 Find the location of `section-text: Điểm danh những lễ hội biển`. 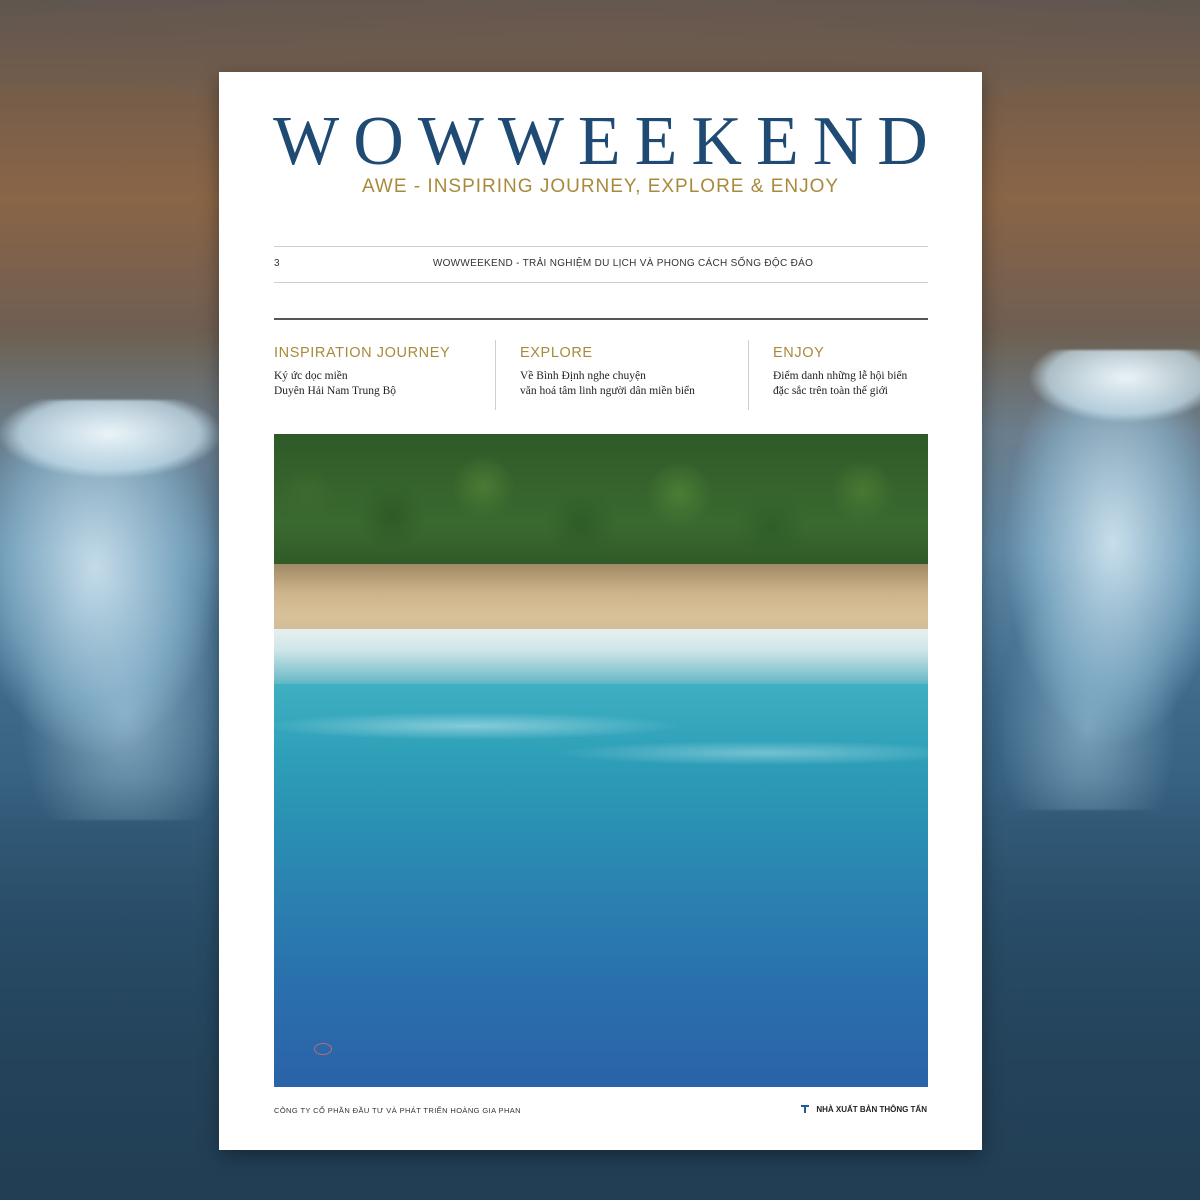

section-text: Điểm danh những lễ hội biển is located at coordinates (840, 376).